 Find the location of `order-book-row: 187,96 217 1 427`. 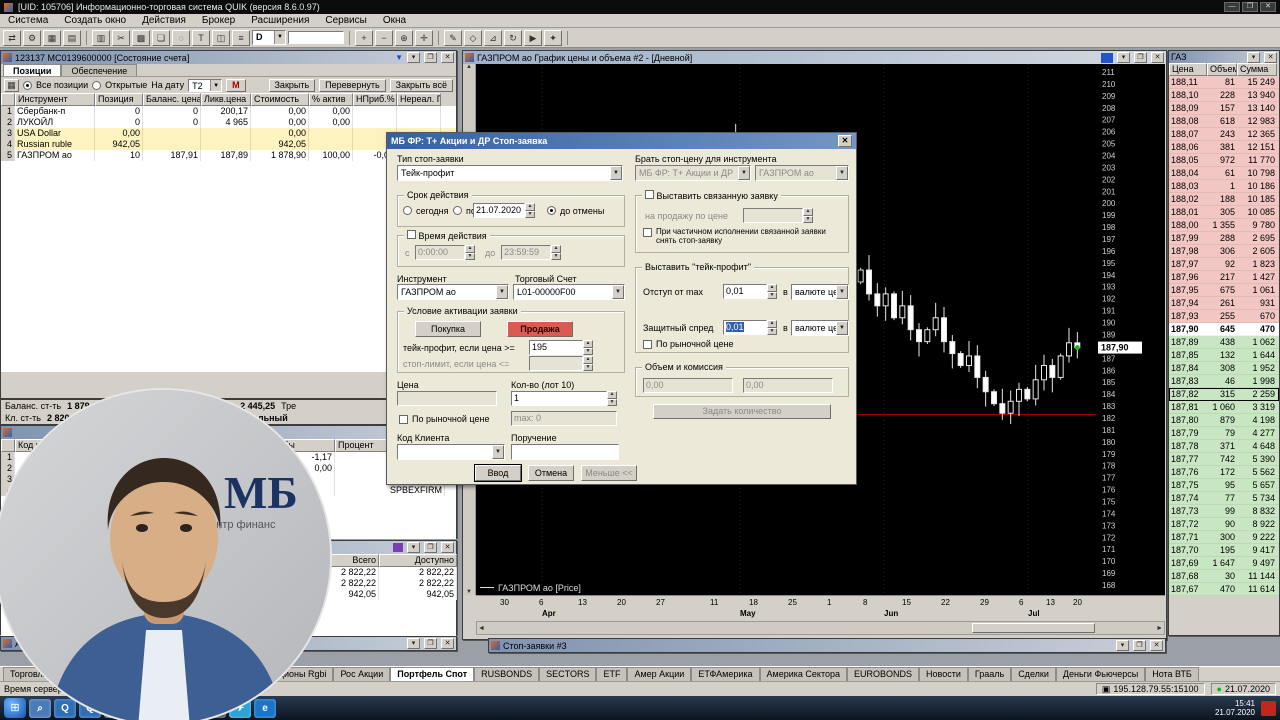

order-book-row: 187,96 217 1 427 is located at coordinates (1224, 277).